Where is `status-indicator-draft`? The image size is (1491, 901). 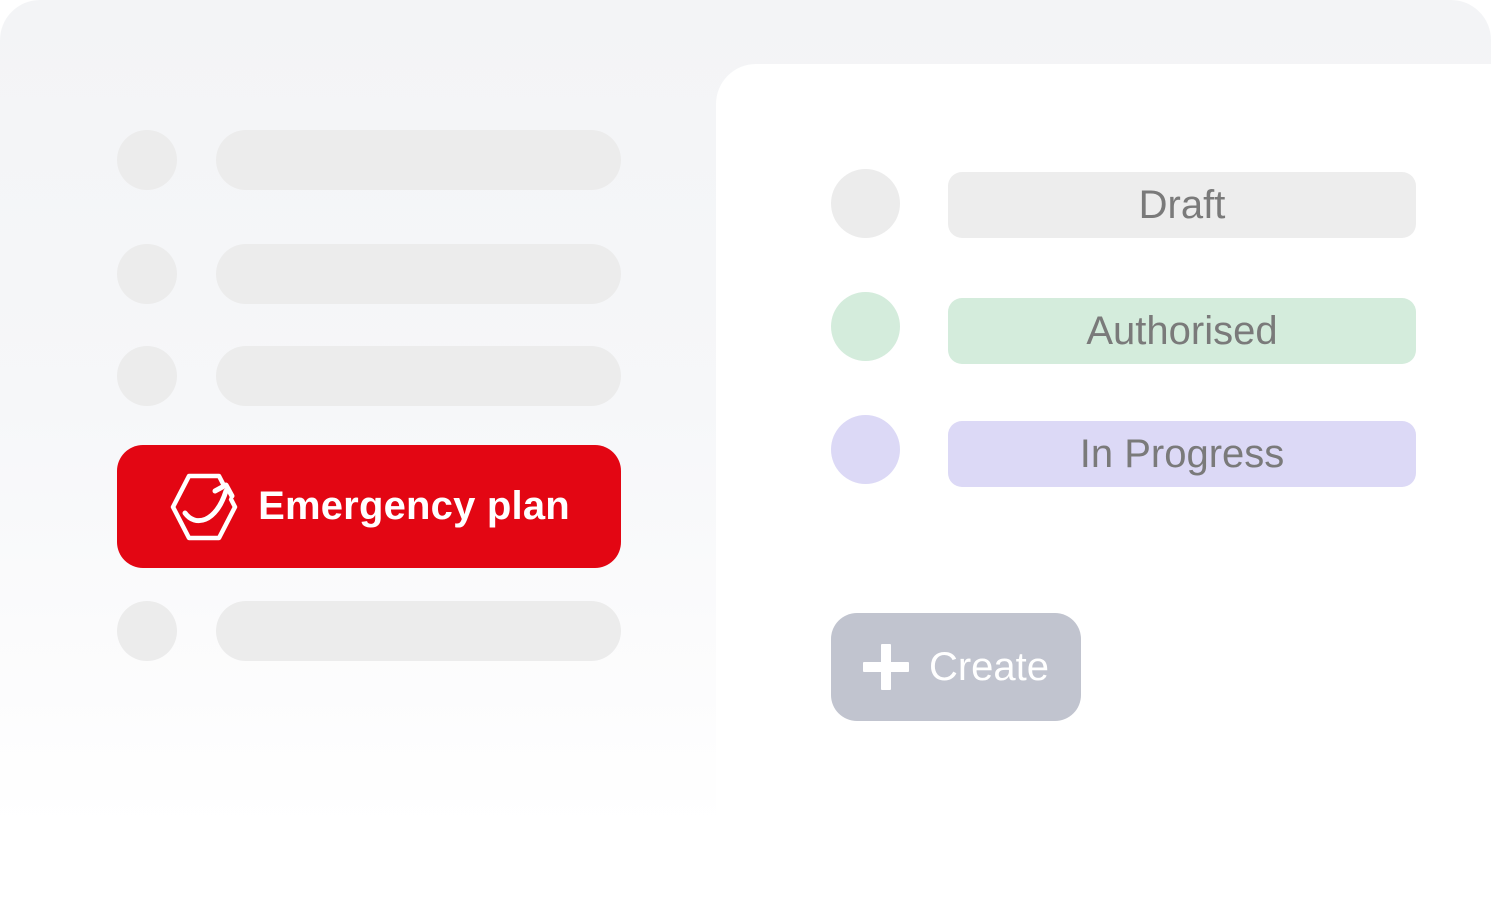
status-indicator-draft is located at coordinates (865, 203).